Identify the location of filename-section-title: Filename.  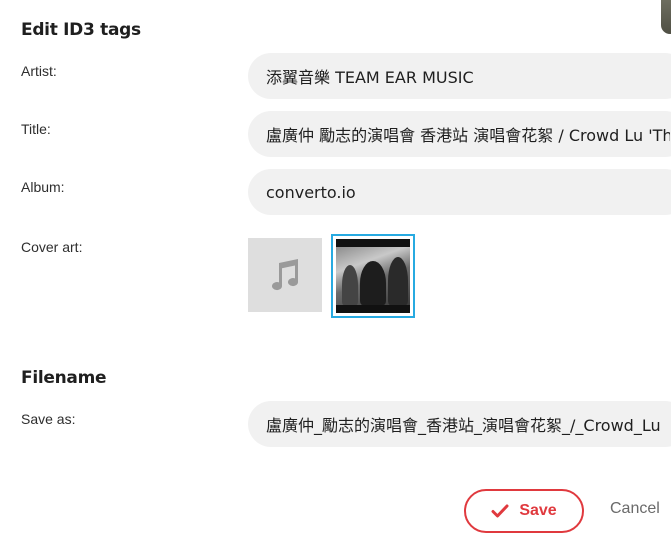
(64, 378).